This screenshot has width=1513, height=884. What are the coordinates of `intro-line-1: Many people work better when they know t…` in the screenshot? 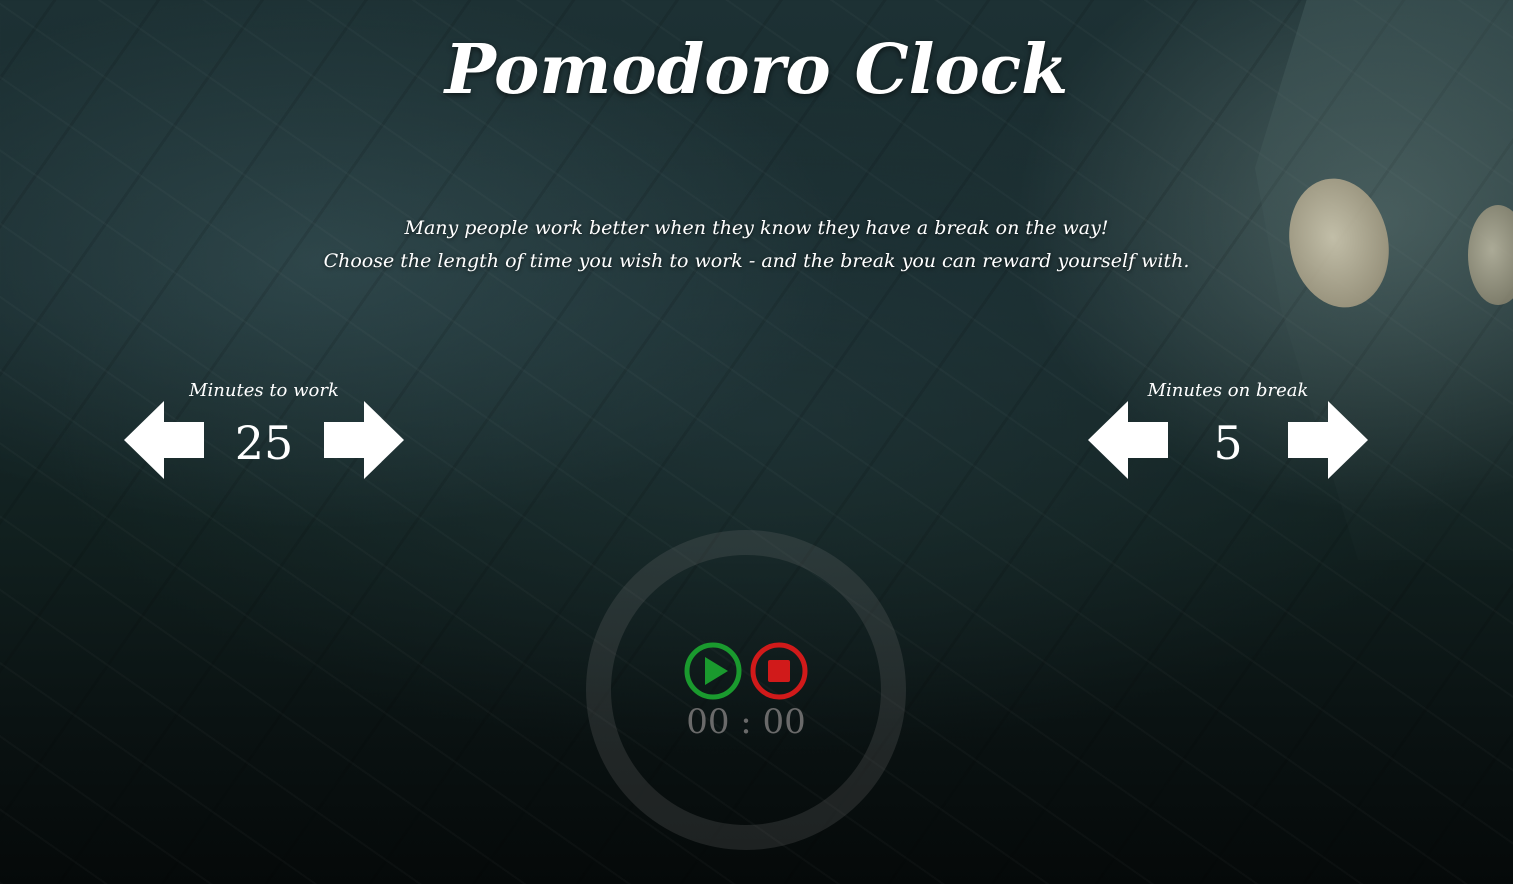 It's located at (756, 228).